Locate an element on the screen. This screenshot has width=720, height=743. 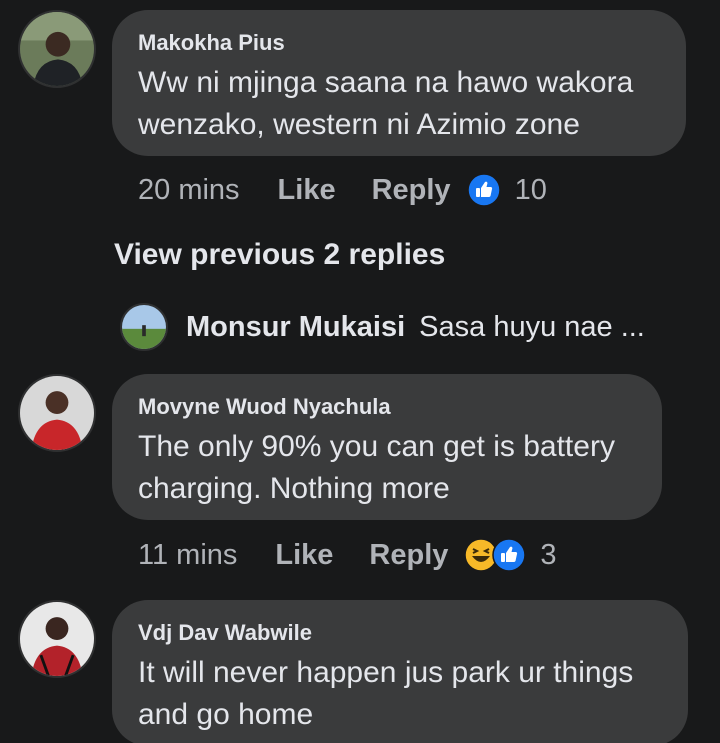
reaction-count: 3 is located at coordinates (548, 554).